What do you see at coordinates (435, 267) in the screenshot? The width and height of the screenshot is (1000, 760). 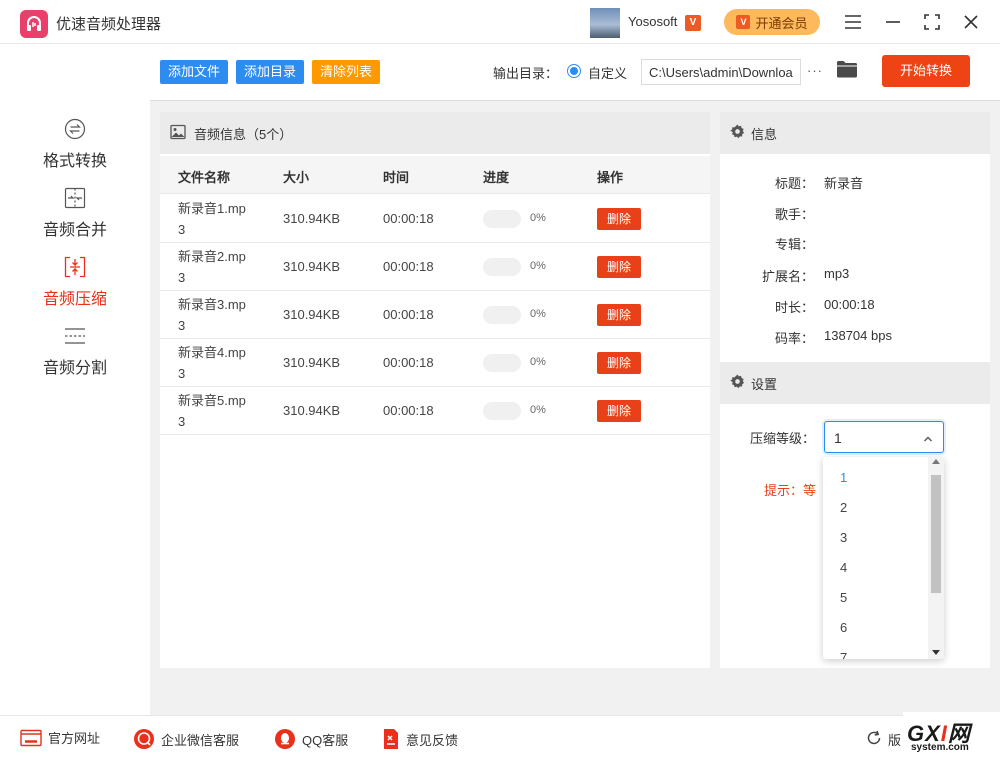 I see `table-row: 新录音2.mp3 310.94KB 00:00:18 0% 删除` at bounding box center [435, 267].